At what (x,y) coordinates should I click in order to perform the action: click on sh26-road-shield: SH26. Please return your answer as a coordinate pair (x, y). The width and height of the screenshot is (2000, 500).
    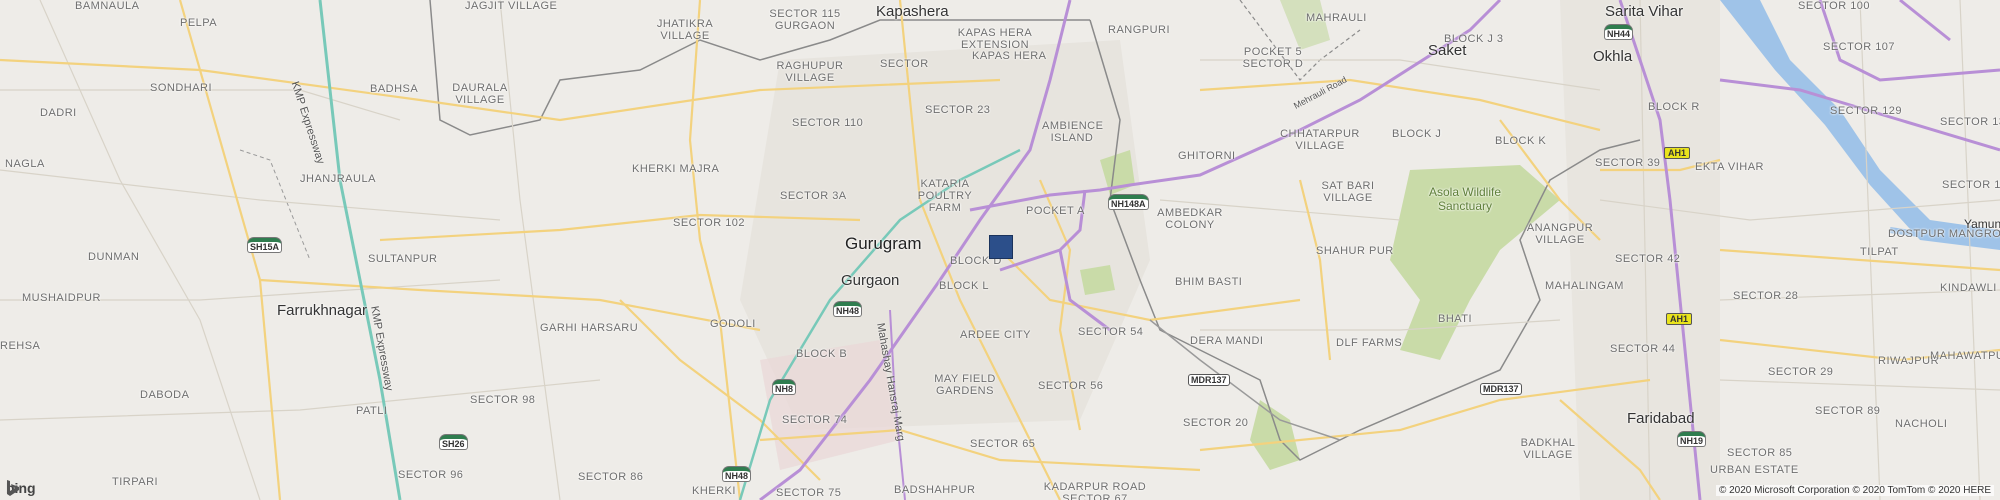
    Looking at the image, I should click on (453, 442).